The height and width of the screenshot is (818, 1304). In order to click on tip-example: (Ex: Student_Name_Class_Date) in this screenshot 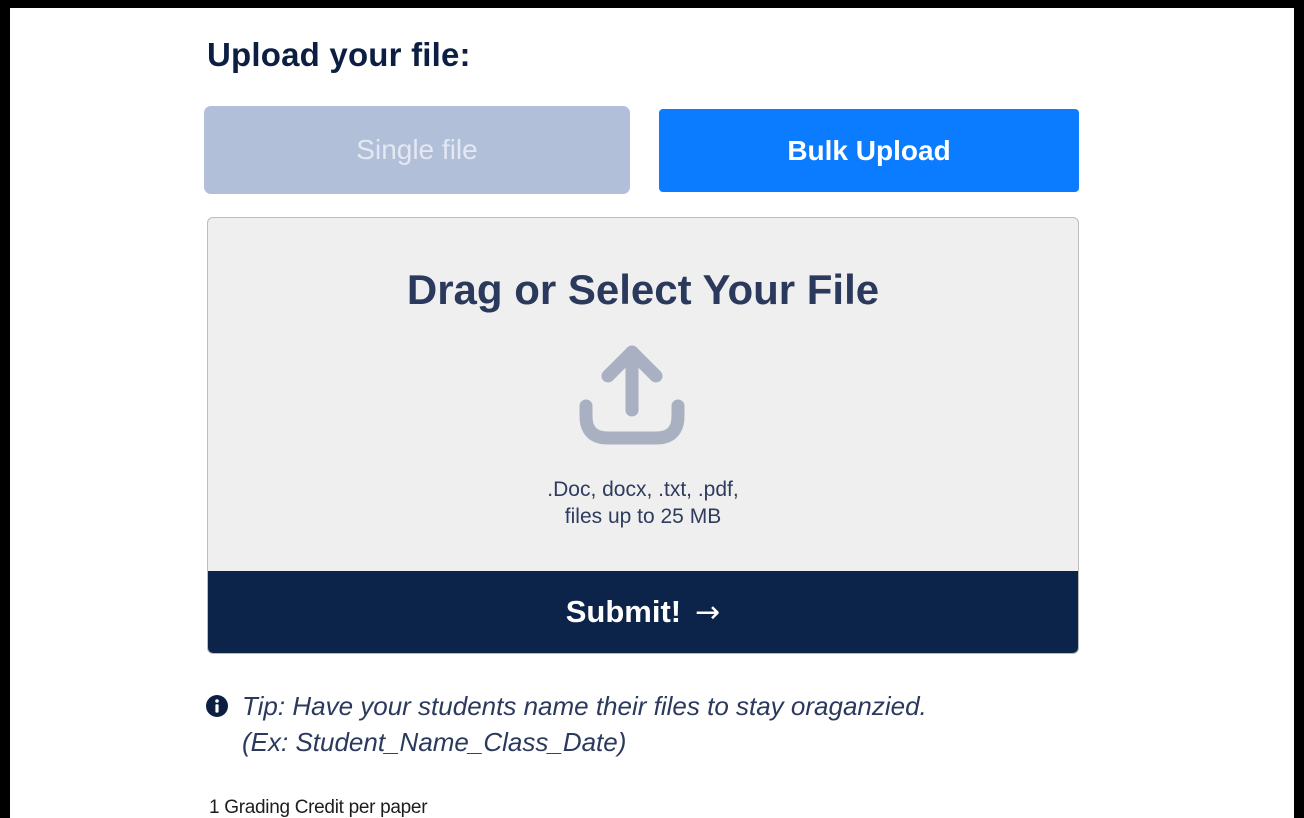, I will do `click(434, 742)`.